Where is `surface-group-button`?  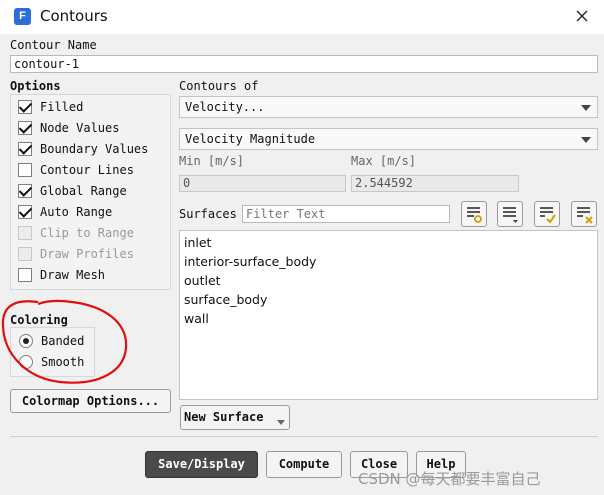
surface-group-button is located at coordinates (474, 214).